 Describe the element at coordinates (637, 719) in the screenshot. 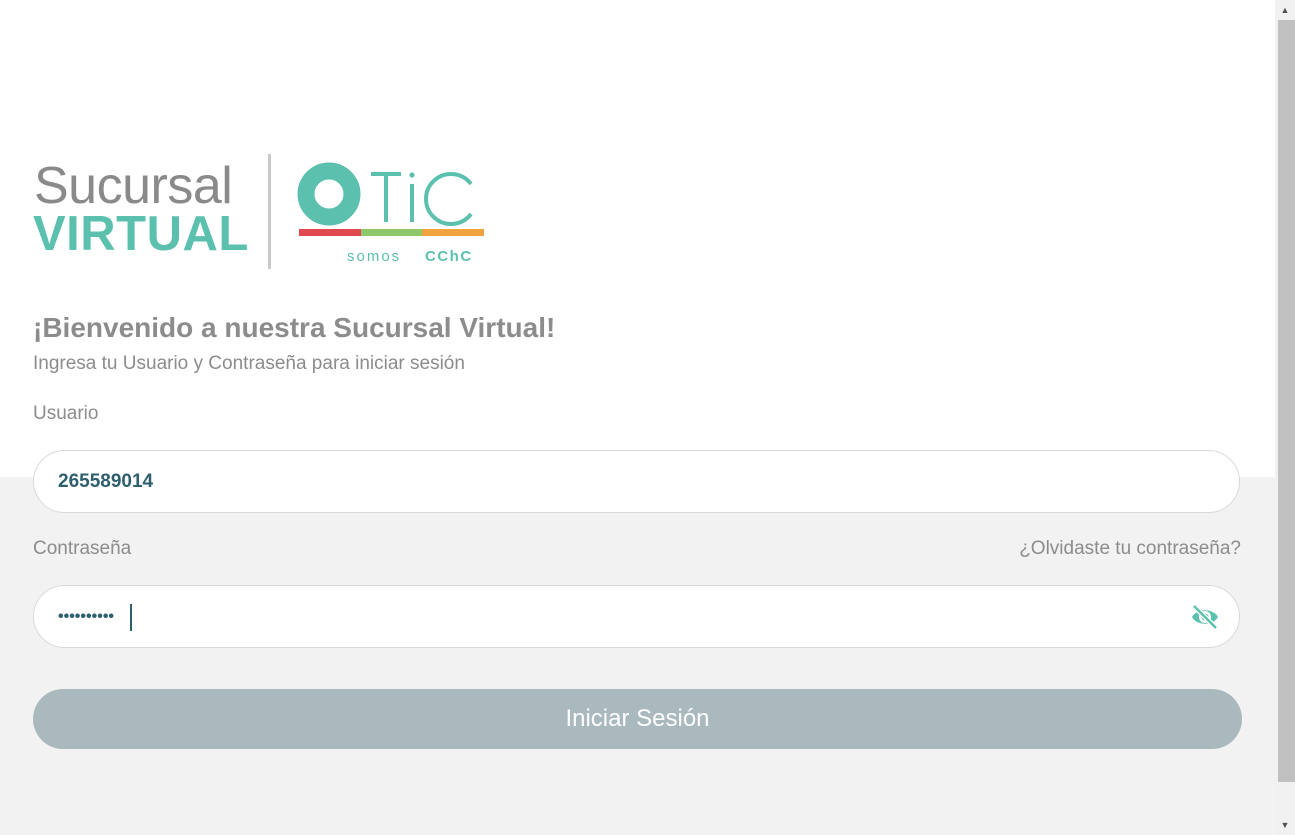

I see `login-button: Iniciar Sesión` at that location.